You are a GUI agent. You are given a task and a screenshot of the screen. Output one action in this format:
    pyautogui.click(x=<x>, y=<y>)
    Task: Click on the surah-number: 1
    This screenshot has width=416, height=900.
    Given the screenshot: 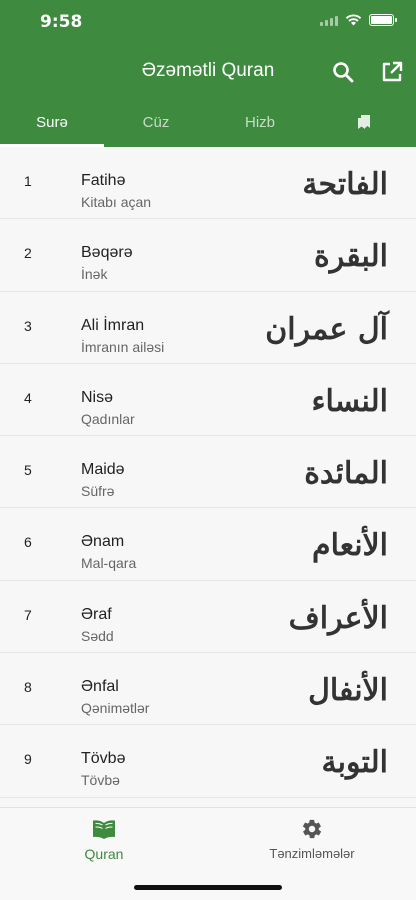 What is the action you would take?
    pyautogui.click(x=28, y=181)
    